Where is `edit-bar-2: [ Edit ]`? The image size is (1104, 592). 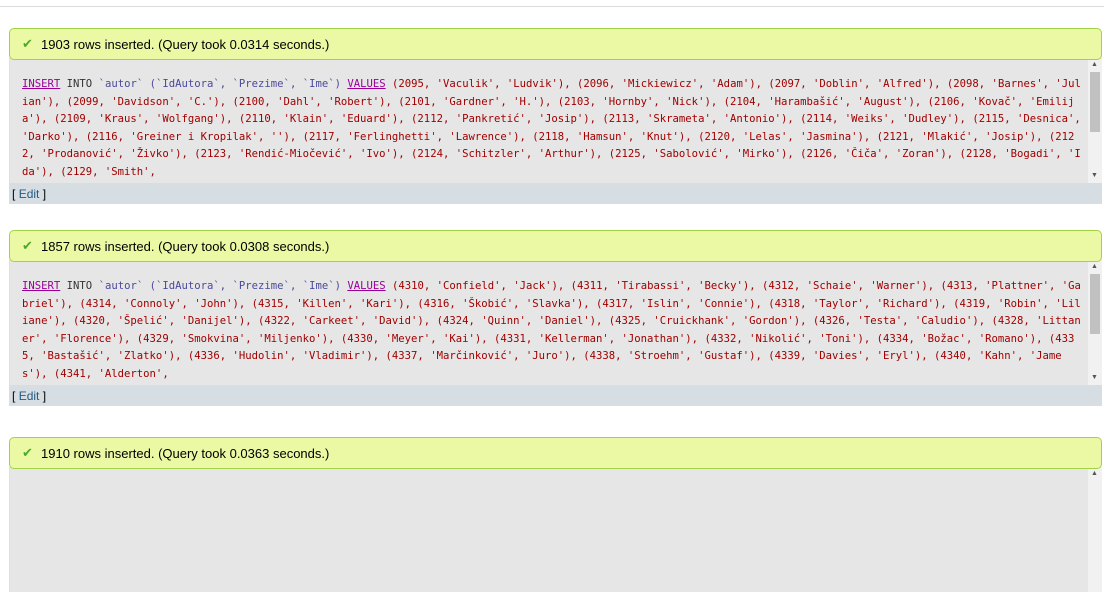
edit-bar-2: [ Edit ] is located at coordinates (555, 395).